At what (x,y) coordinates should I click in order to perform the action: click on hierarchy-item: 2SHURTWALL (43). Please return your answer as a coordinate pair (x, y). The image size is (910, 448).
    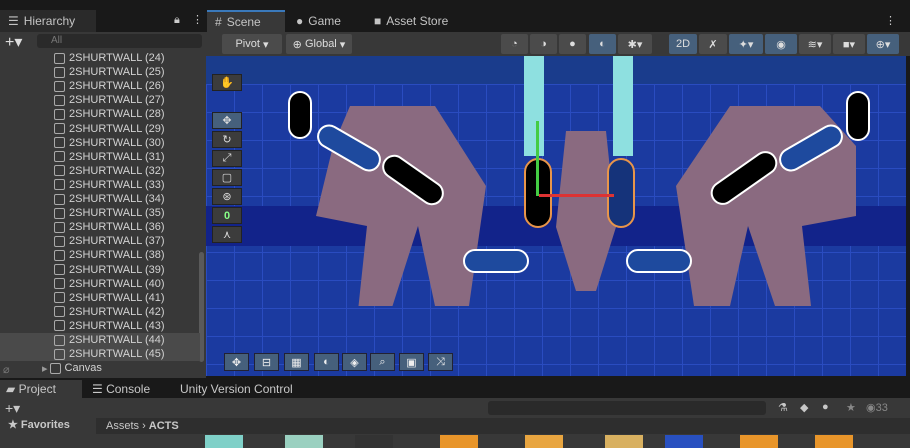
    Looking at the image, I should click on (100, 326).